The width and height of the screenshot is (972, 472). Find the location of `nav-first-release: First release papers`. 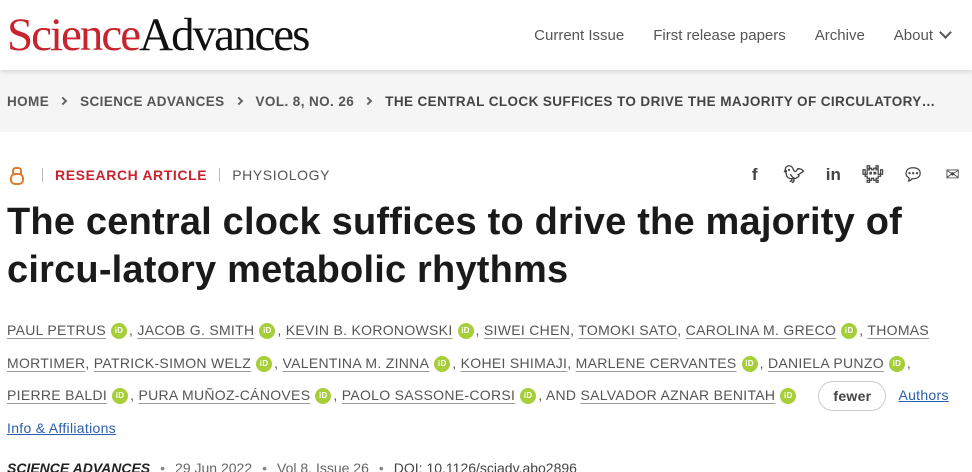

nav-first-release: First release papers is located at coordinates (719, 35).